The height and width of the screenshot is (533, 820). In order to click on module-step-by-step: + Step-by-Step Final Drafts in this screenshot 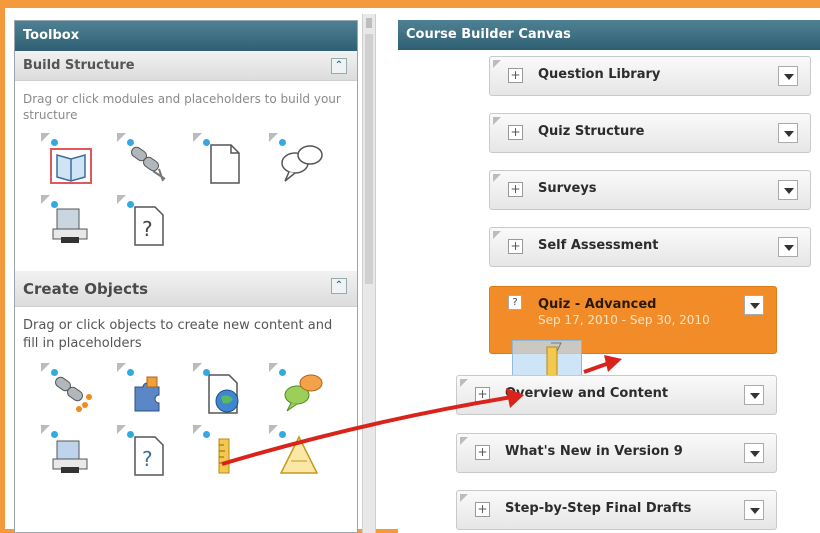, I will do `click(616, 510)`.